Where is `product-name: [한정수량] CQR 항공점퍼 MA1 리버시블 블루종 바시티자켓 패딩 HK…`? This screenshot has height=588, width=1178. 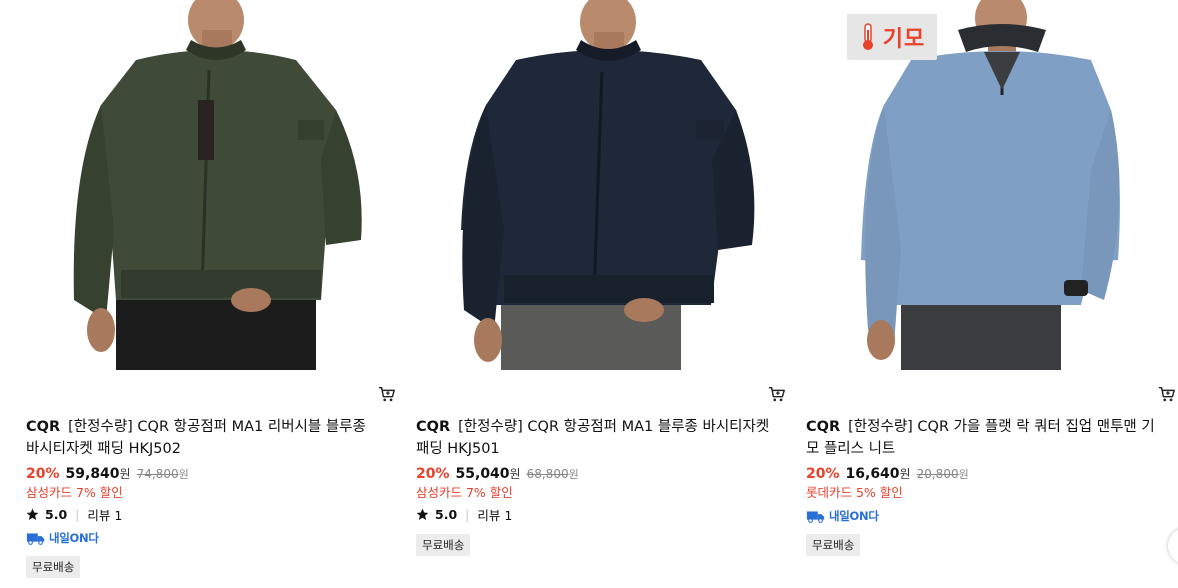
product-name: [한정수량] CQR 항공점퍼 MA1 리버시블 블루종 바시티자켓 패딩 HK… is located at coordinates (196, 438).